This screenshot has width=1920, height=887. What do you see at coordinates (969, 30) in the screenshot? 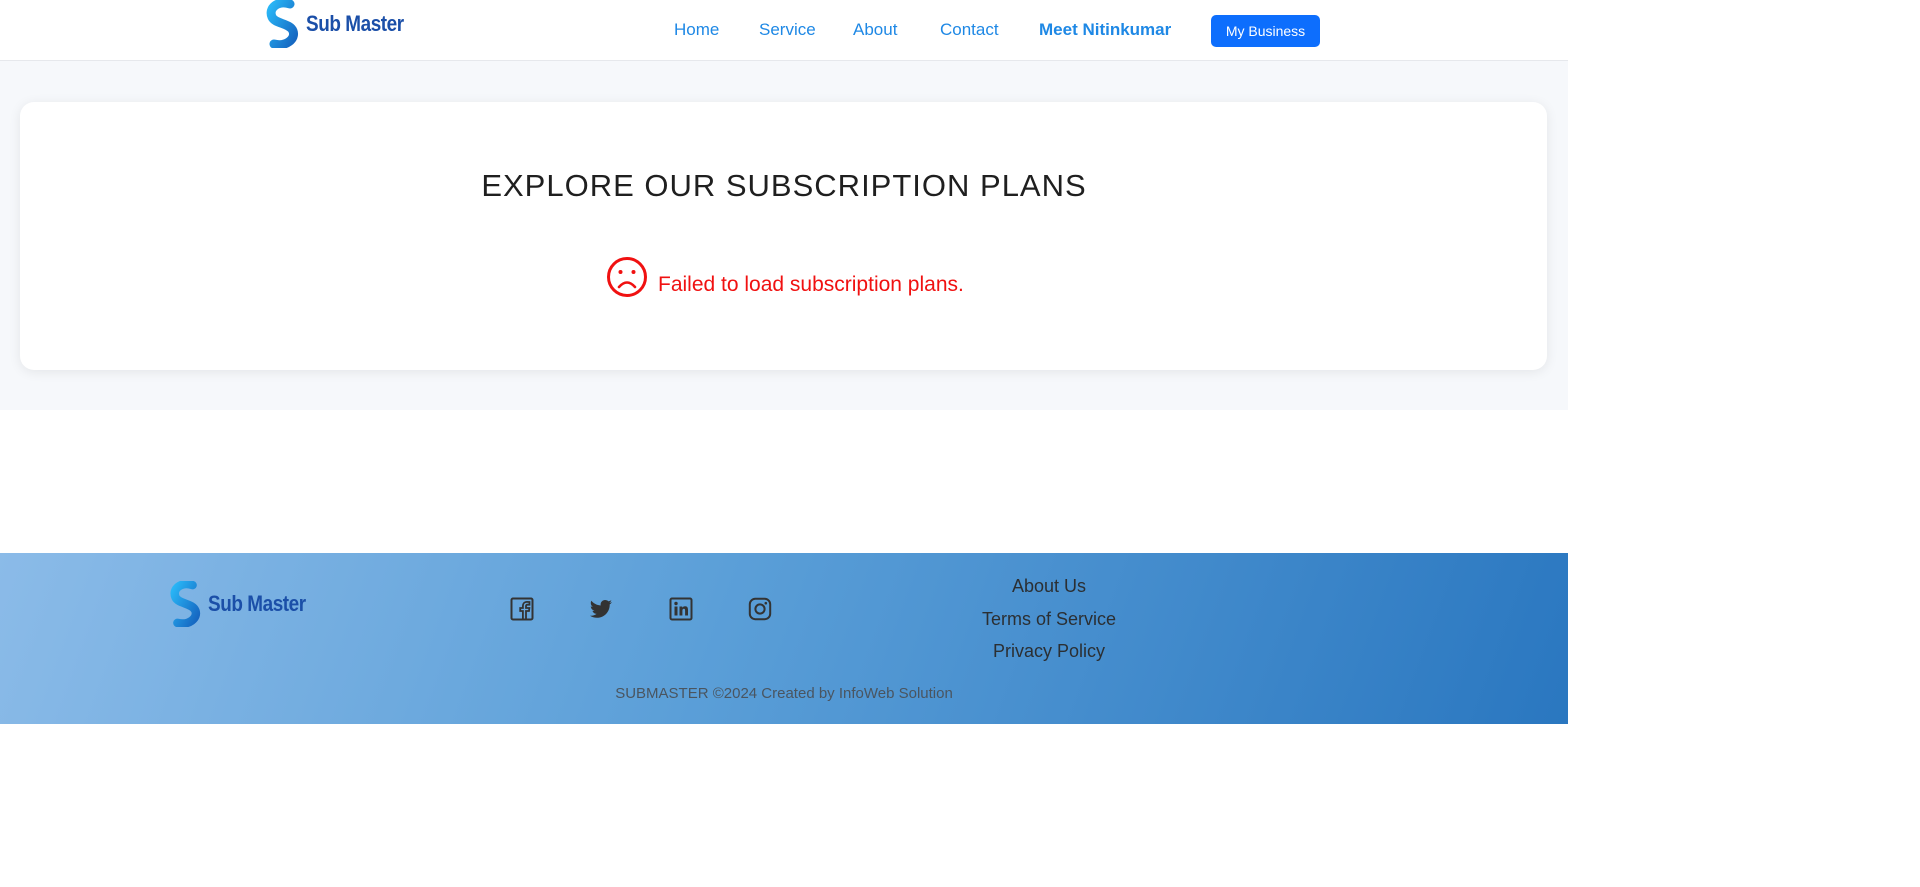
I see `nav-contact: Contact` at bounding box center [969, 30].